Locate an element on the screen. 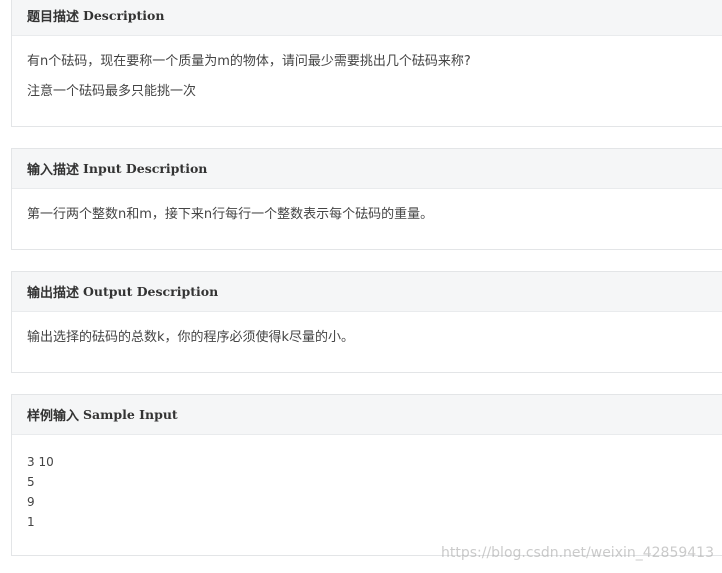  output-description-body: 输出选择的砝码的总数k，你的程序必须使得k尽量的小。 is located at coordinates (367, 330).